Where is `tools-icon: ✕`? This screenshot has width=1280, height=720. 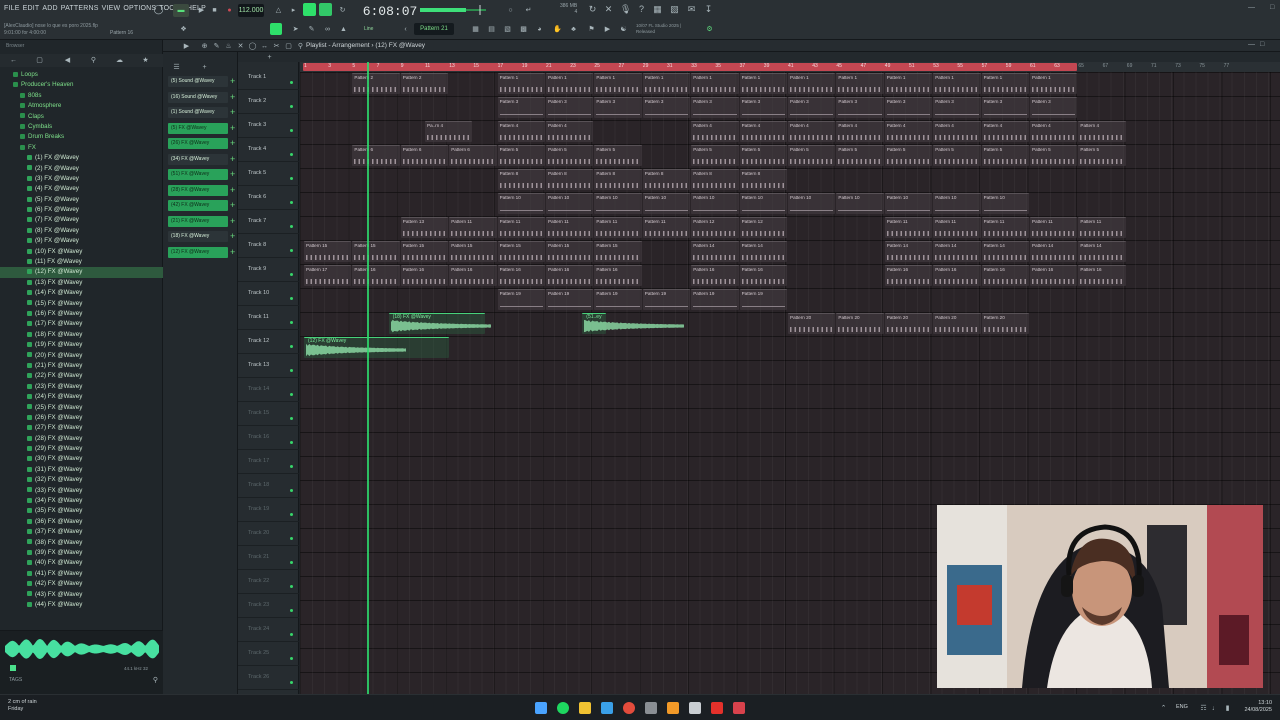
tools-icon: ✕ is located at coordinates (608, 9).